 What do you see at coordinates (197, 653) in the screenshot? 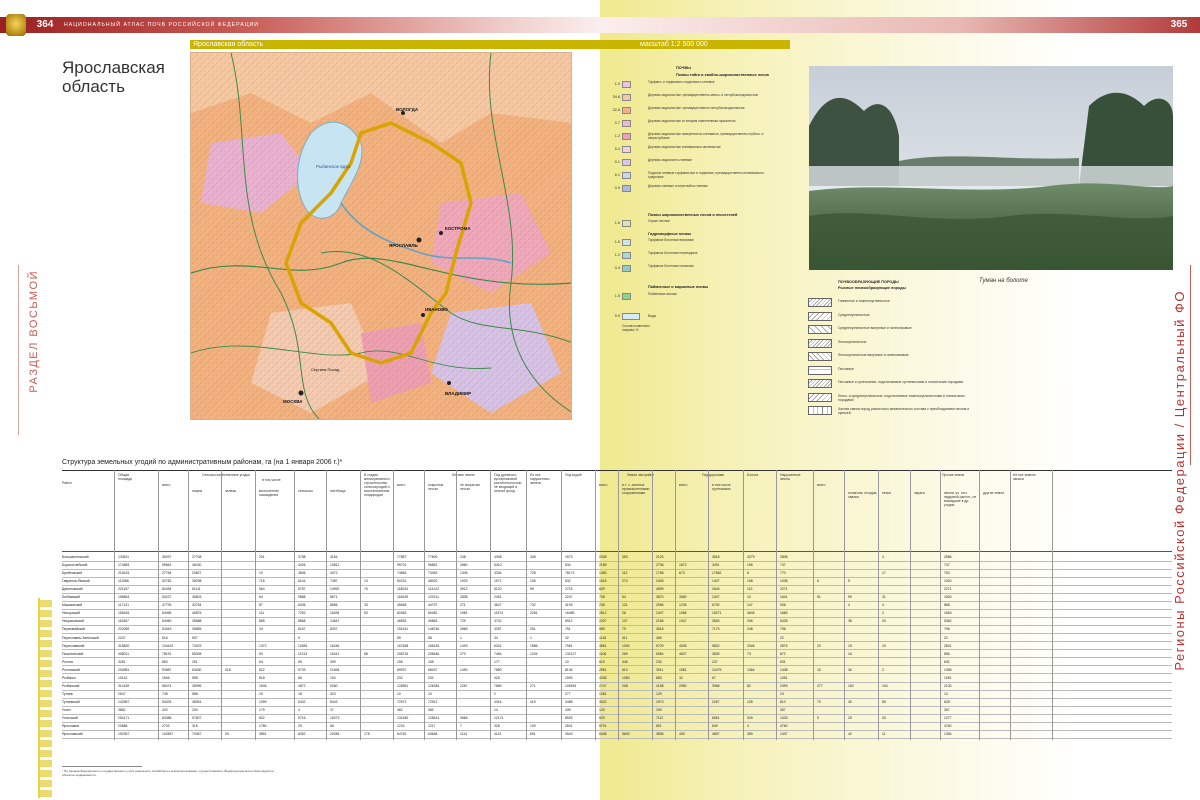
I see `table-cell: 55308` at bounding box center [197, 653].